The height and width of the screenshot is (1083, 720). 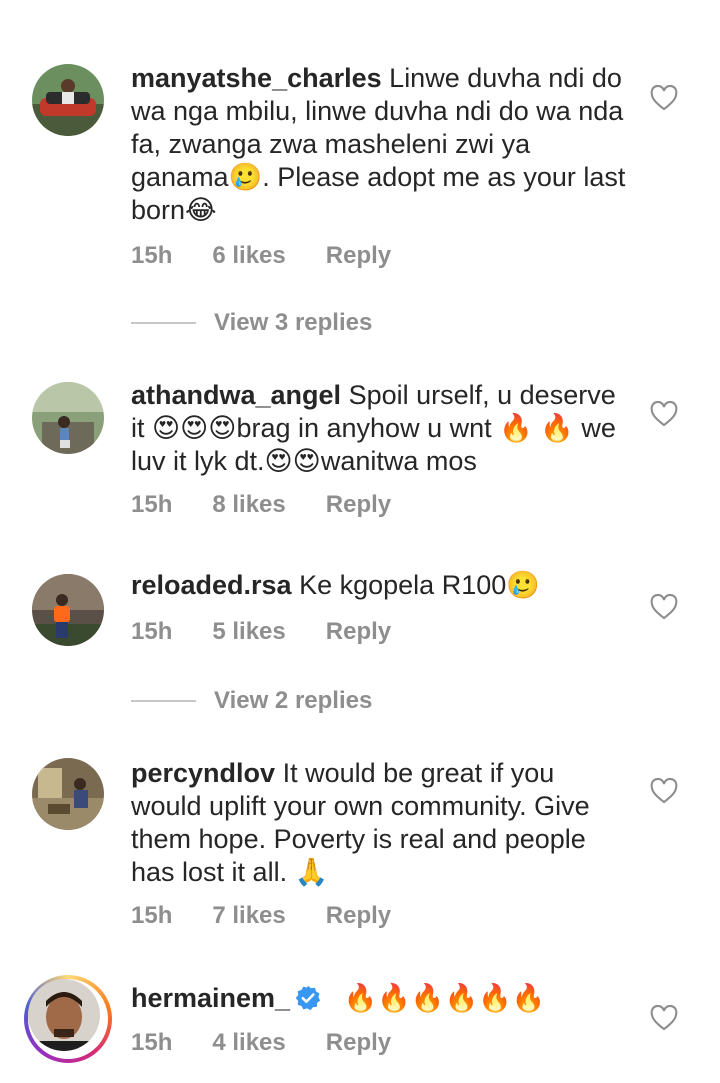 I want to click on comment-username: hermainem_, so click(x=210, y=998).